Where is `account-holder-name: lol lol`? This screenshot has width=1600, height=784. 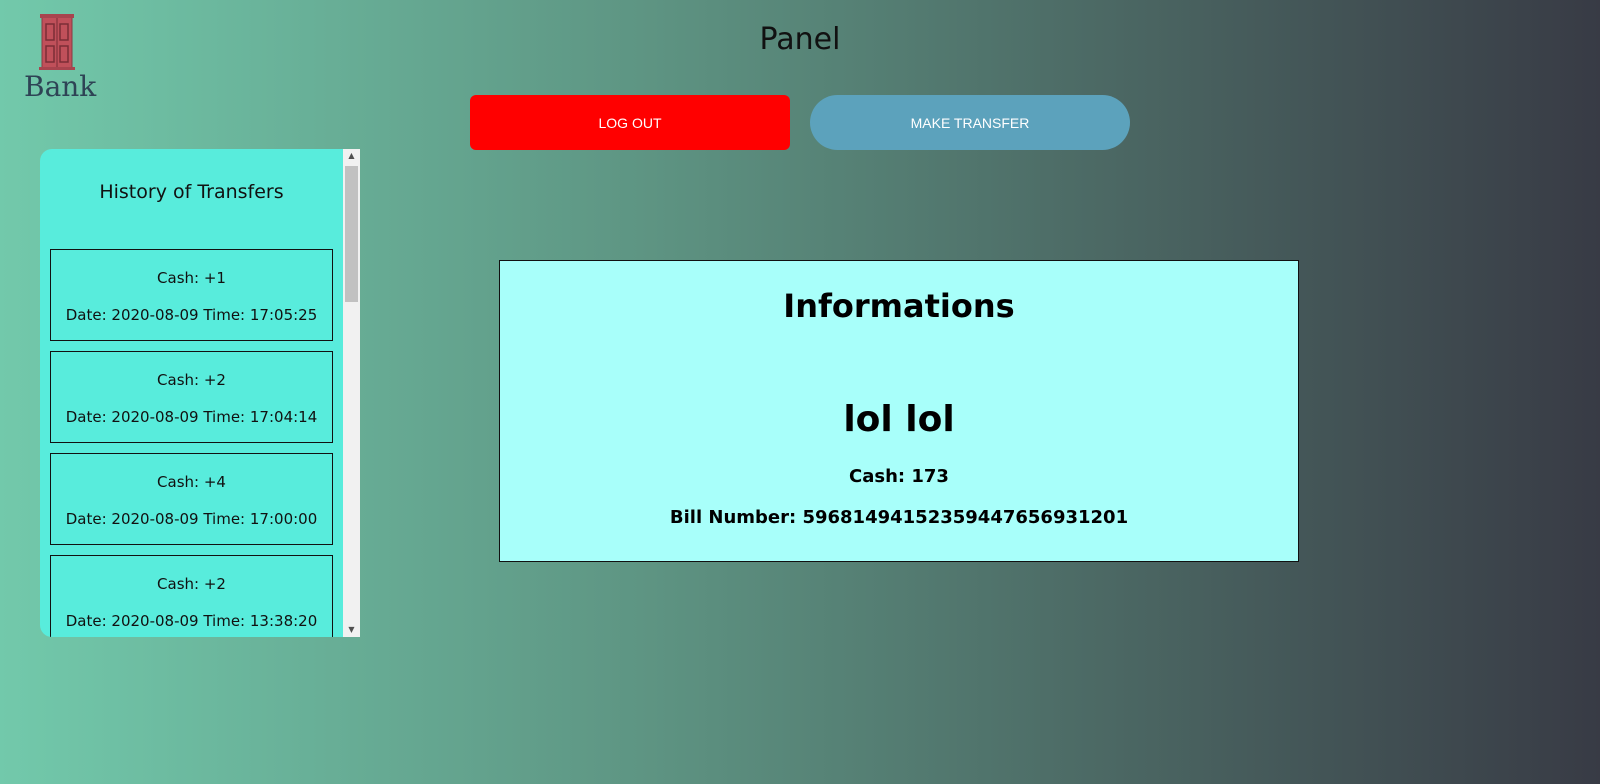
account-holder-name: lol lol is located at coordinates (899, 419).